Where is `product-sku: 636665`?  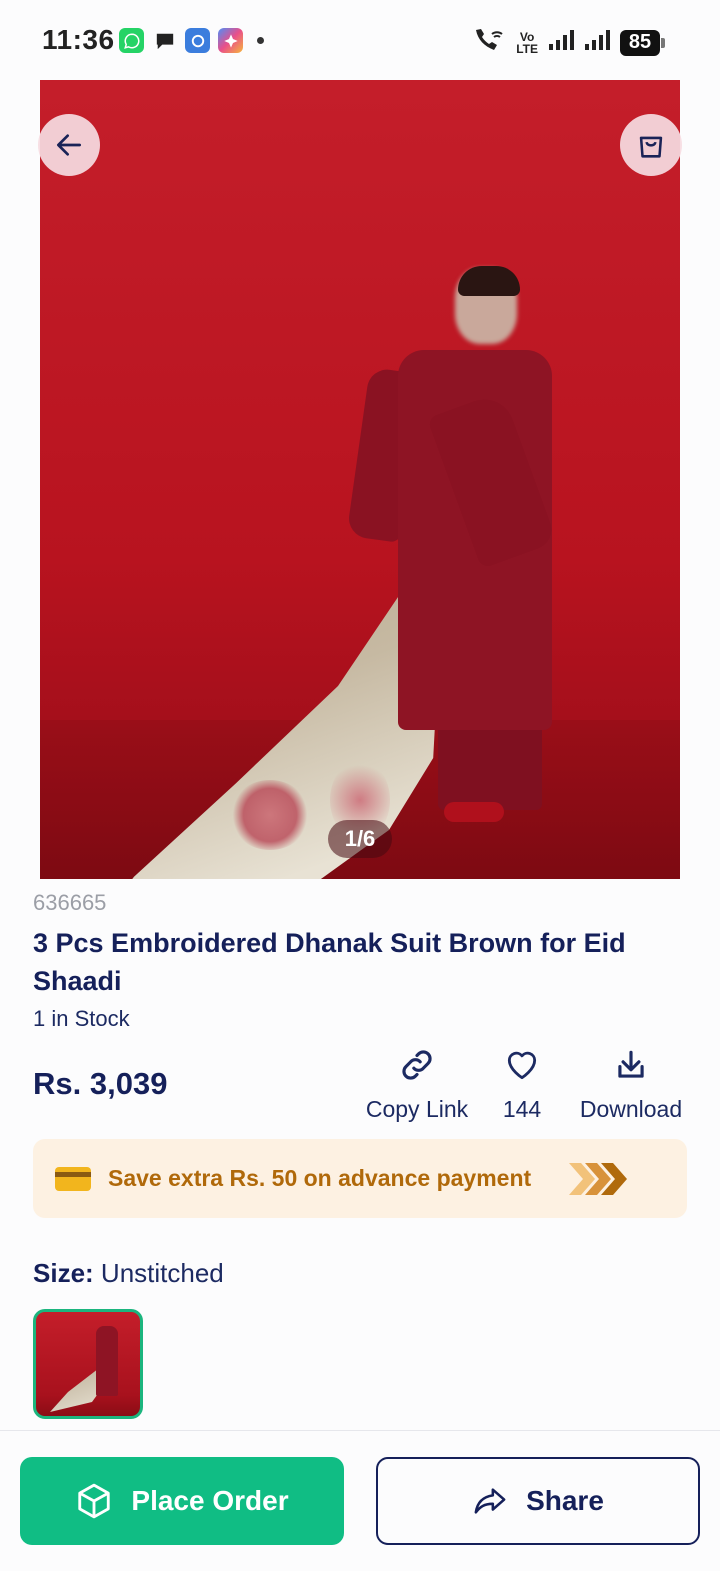
product-sku: 636665 is located at coordinates (70, 902).